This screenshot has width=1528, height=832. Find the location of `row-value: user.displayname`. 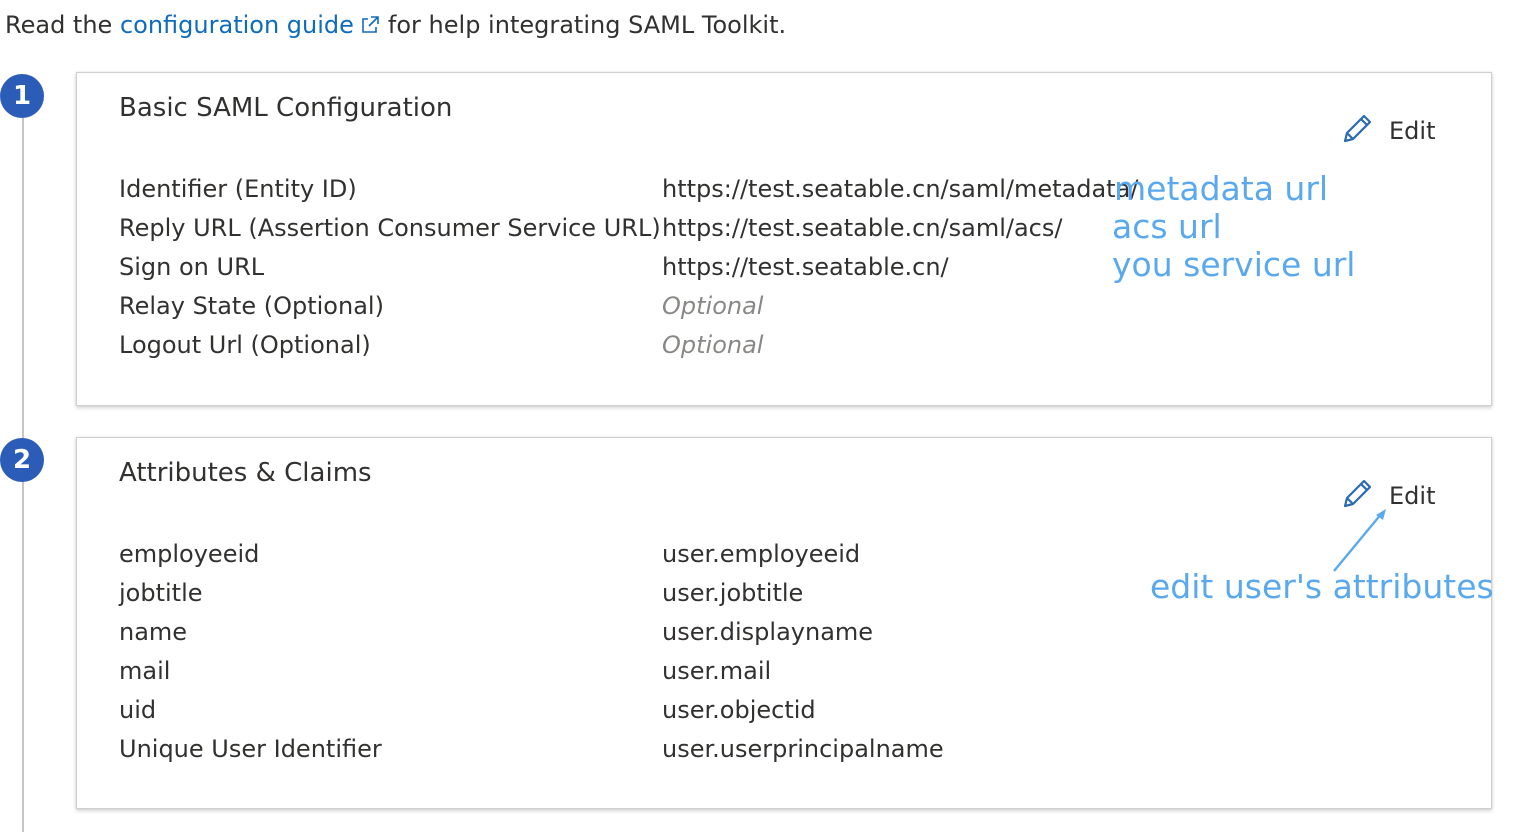

row-value: user.displayname is located at coordinates (768, 631).